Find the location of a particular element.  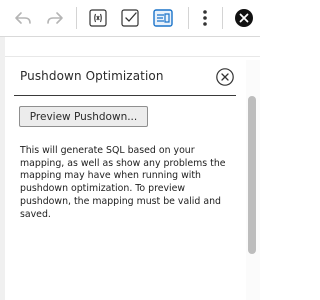

panel-title: Pushdown Optimization is located at coordinates (92, 76).